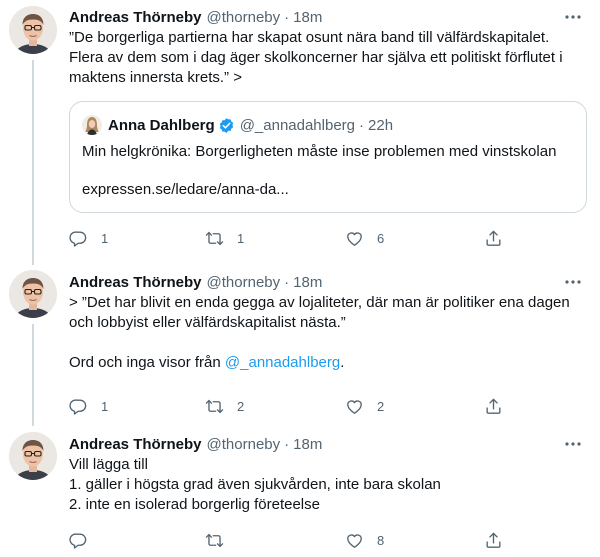 The width and height of the screenshot is (600, 557). What do you see at coordinates (380, 125) in the screenshot?
I see `quoted-timestamp: 22h` at bounding box center [380, 125].